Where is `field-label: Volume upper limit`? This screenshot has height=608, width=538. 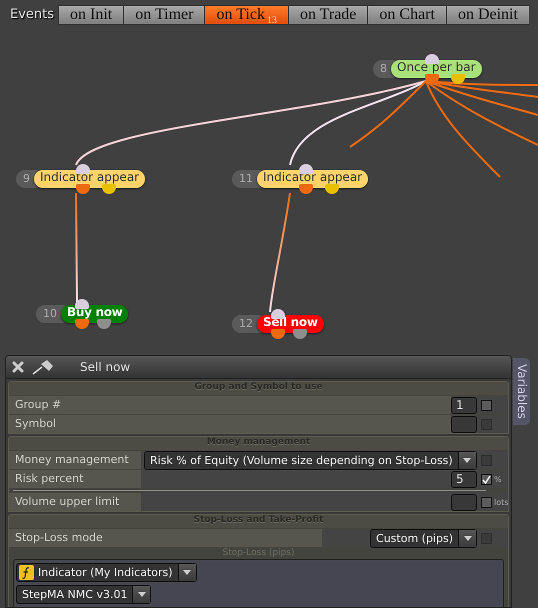 field-label: Volume upper limit is located at coordinates (75, 502).